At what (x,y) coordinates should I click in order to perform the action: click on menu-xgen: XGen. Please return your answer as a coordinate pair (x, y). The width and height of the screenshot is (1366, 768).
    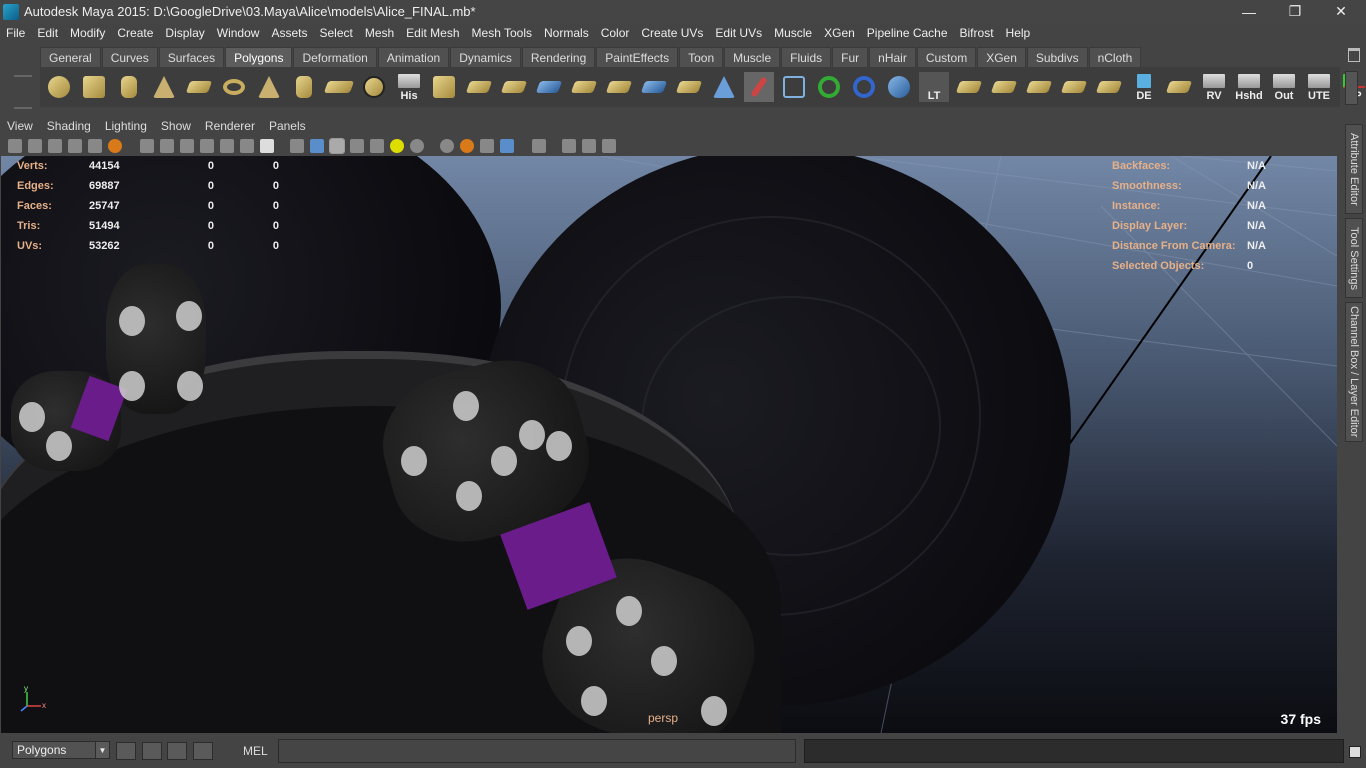
    Looking at the image, I should click on (839, 33).